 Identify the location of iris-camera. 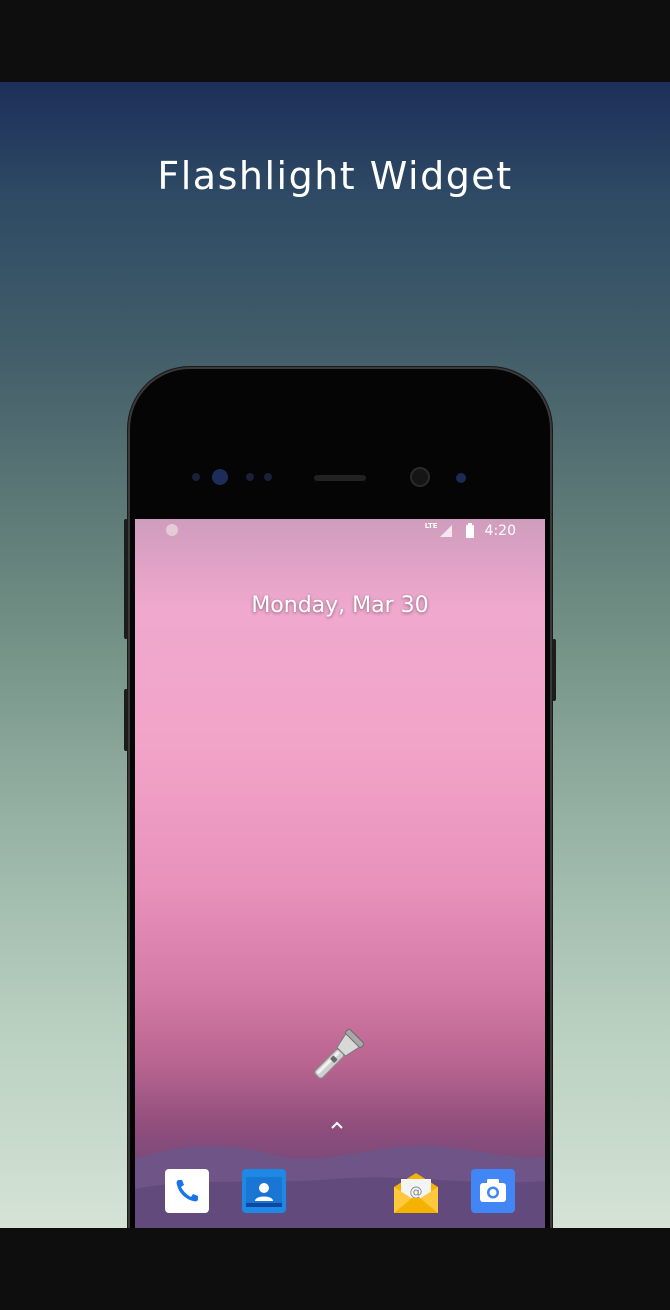
(461, 478).